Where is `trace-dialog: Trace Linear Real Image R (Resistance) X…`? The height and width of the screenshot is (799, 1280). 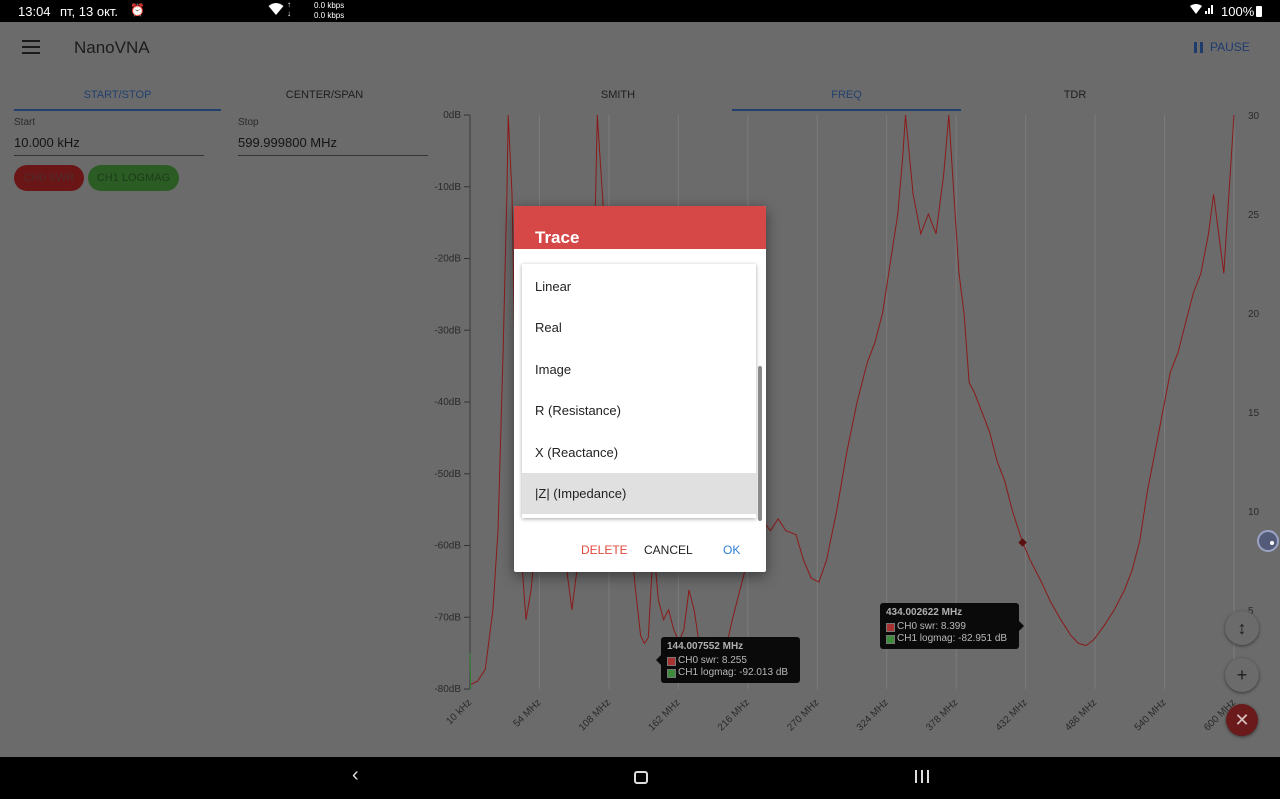 trace-dialog: Trace Linear Real Image R (Resistance) X… is located at coordinates (640, 389).